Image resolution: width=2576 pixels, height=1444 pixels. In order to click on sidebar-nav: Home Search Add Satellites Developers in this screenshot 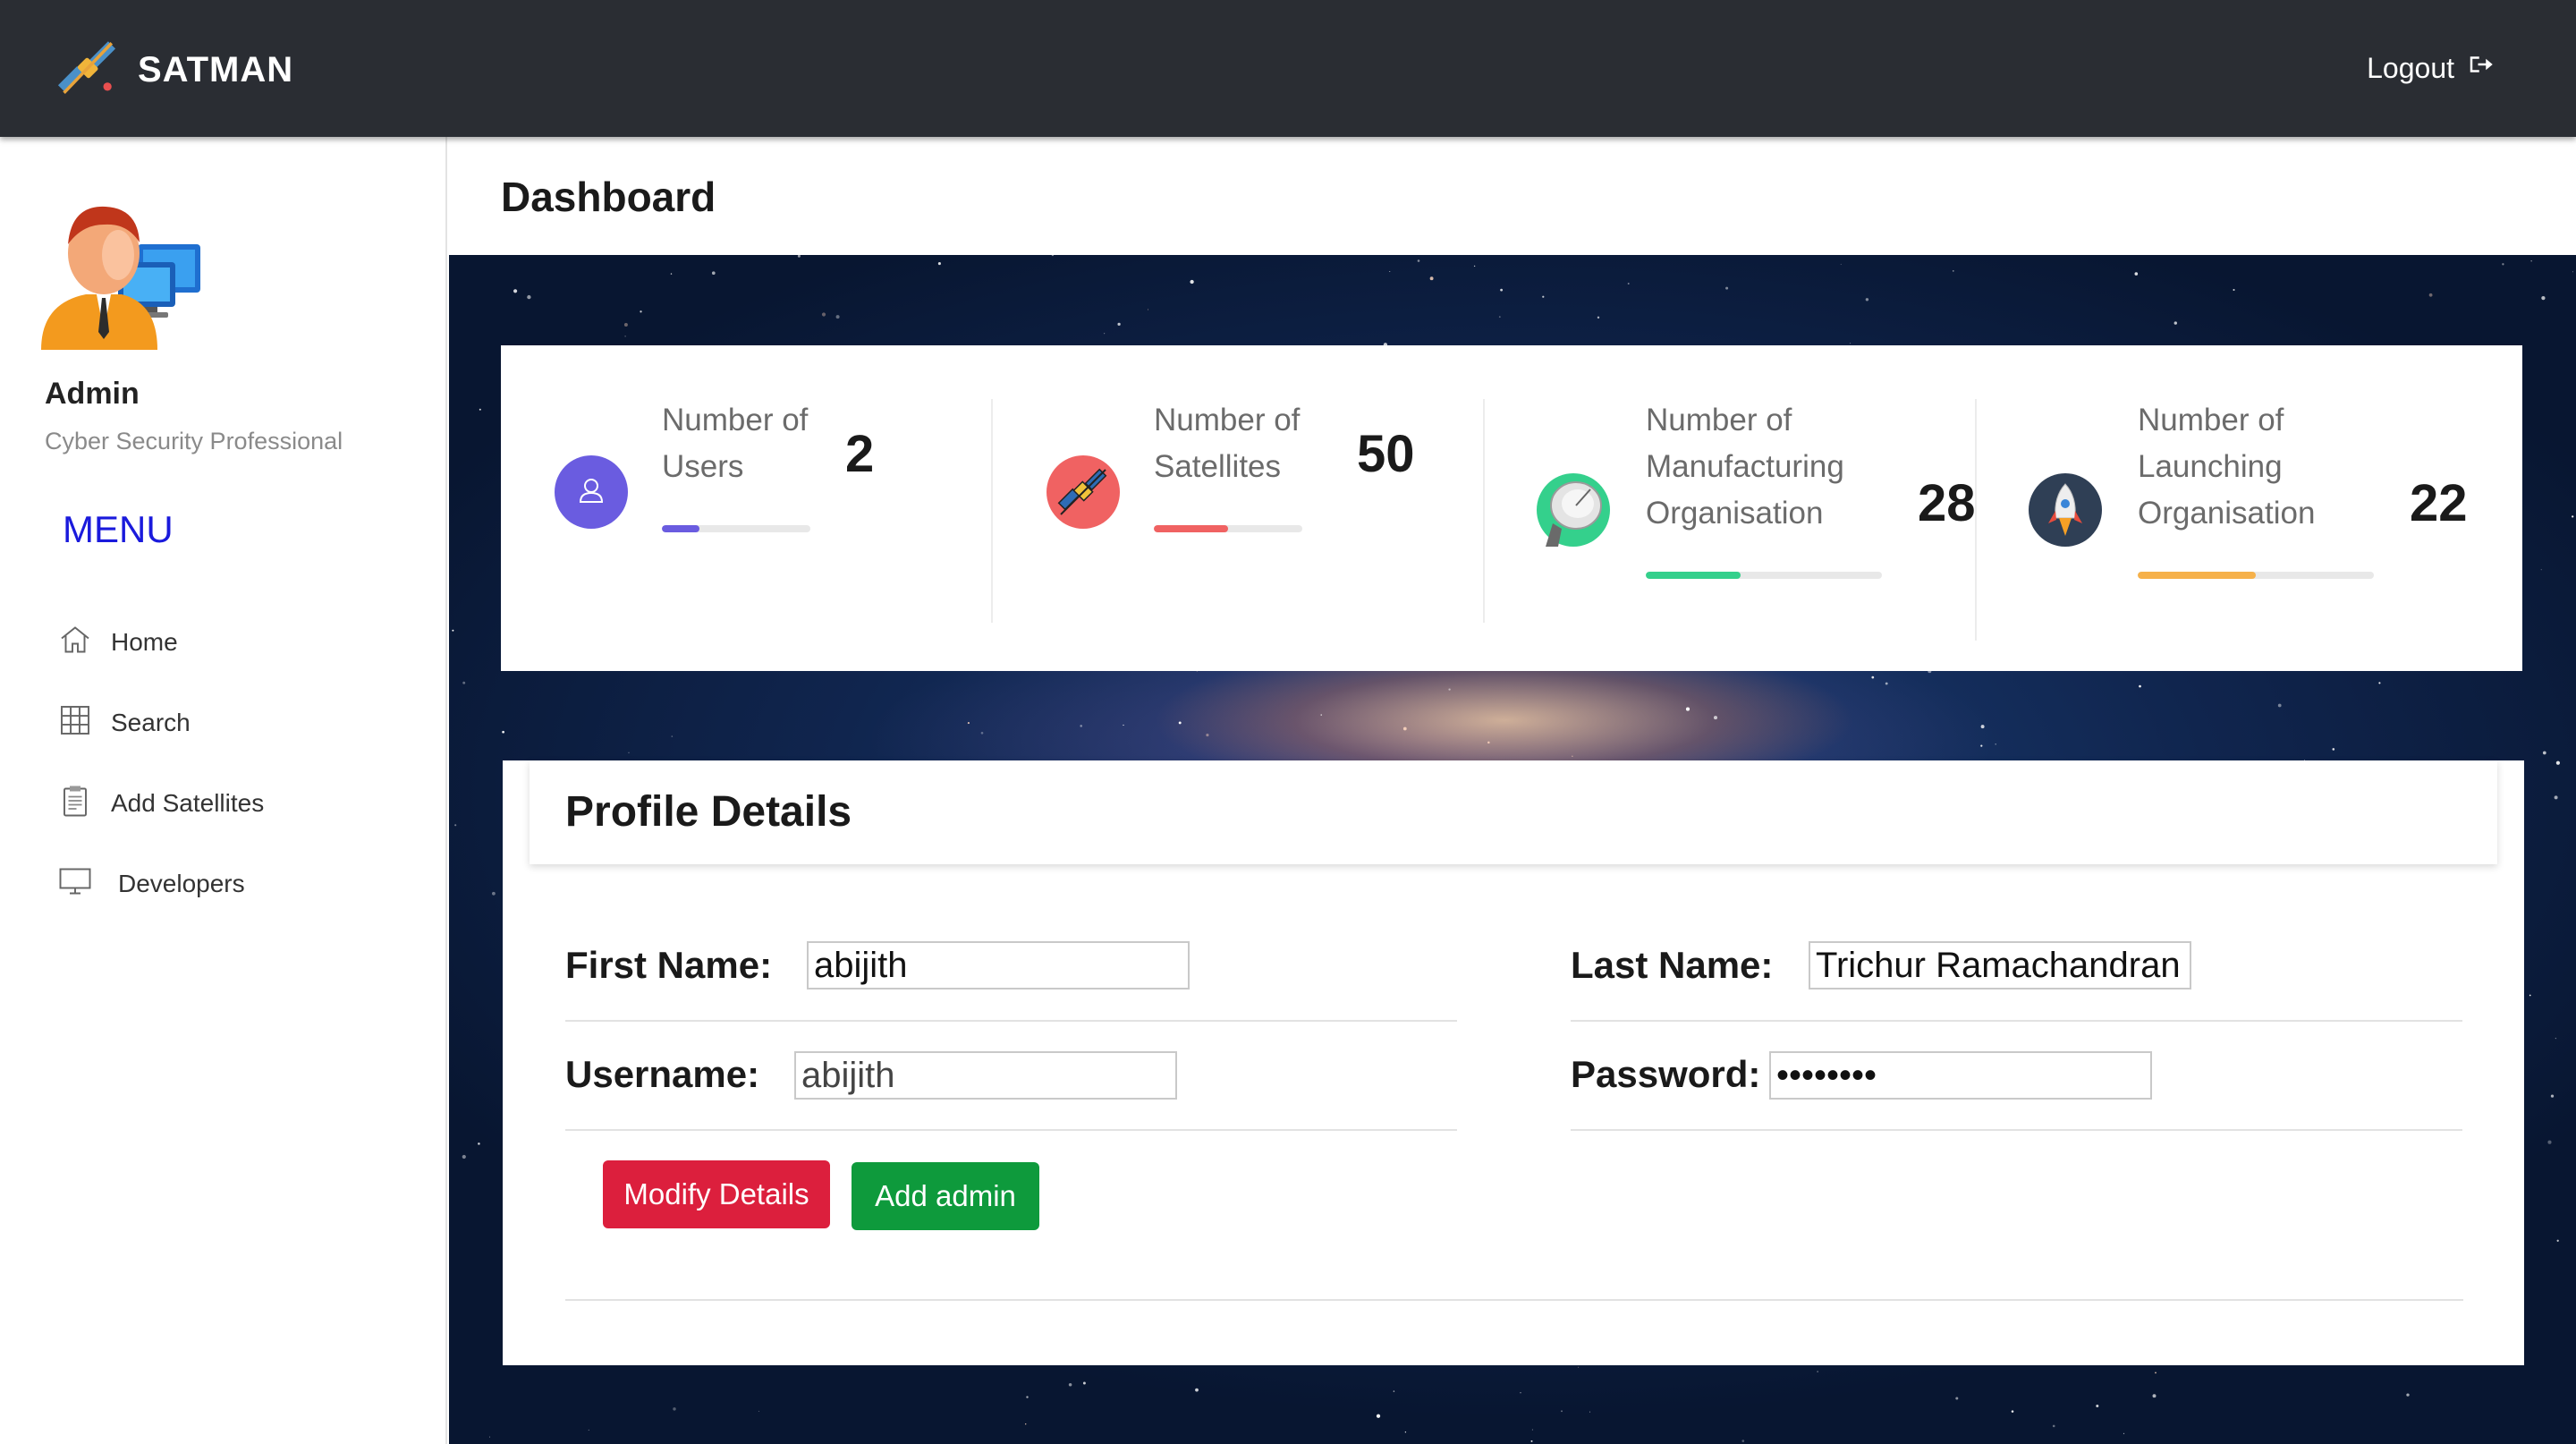, I will do `click(161, 763)`.